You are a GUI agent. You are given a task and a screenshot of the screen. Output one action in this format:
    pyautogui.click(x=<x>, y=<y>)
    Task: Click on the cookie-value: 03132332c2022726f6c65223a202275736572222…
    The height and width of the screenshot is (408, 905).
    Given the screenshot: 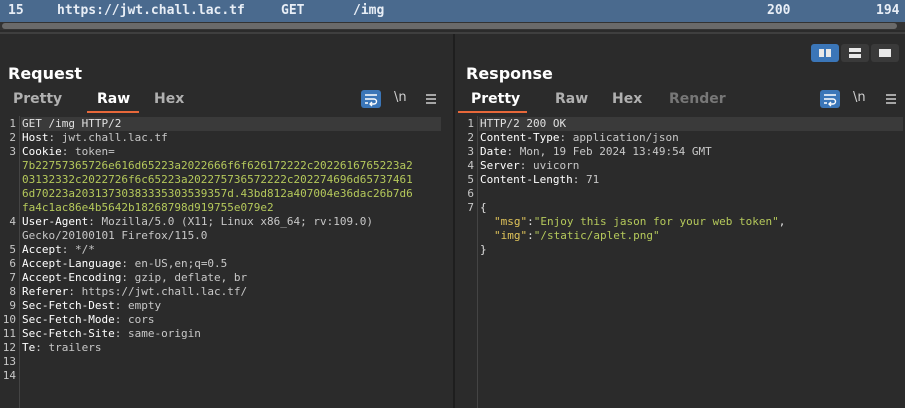 What is the action you would take?
    pyautogui.click(x=217, y=179)
    